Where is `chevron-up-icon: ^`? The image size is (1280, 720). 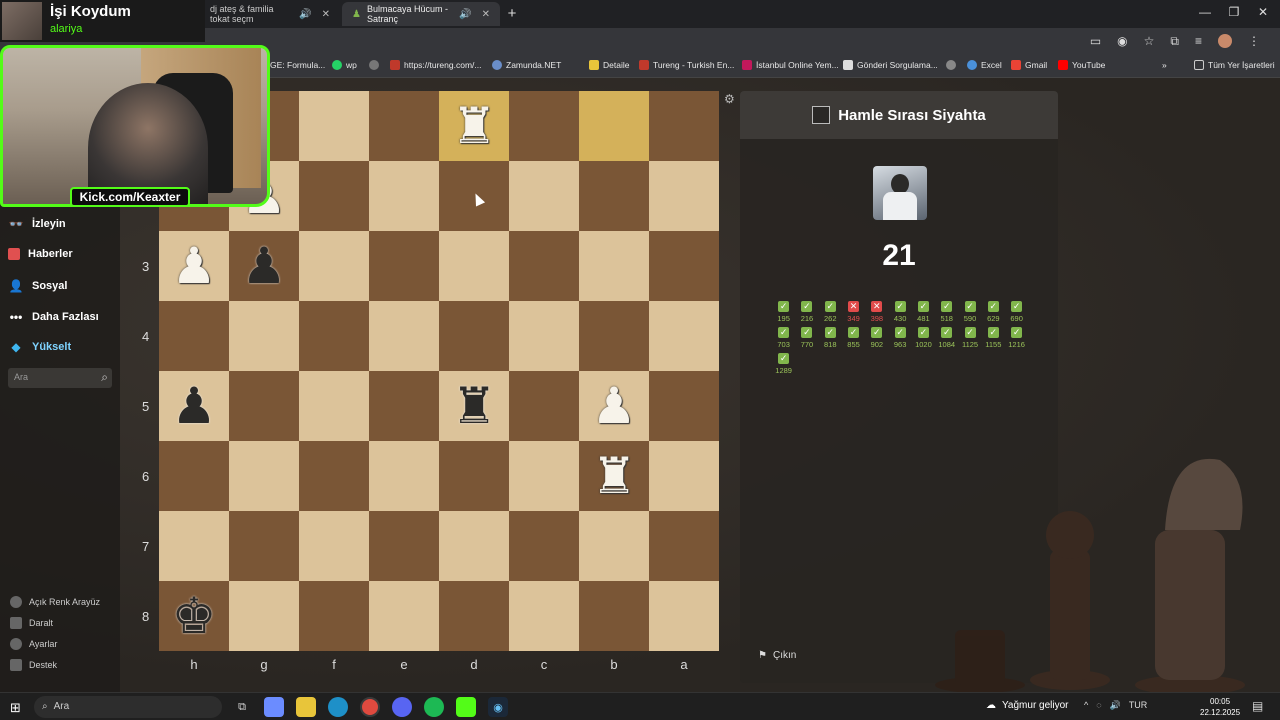 chevron-up-icon: ^ is located at coordinates (1086, 705).